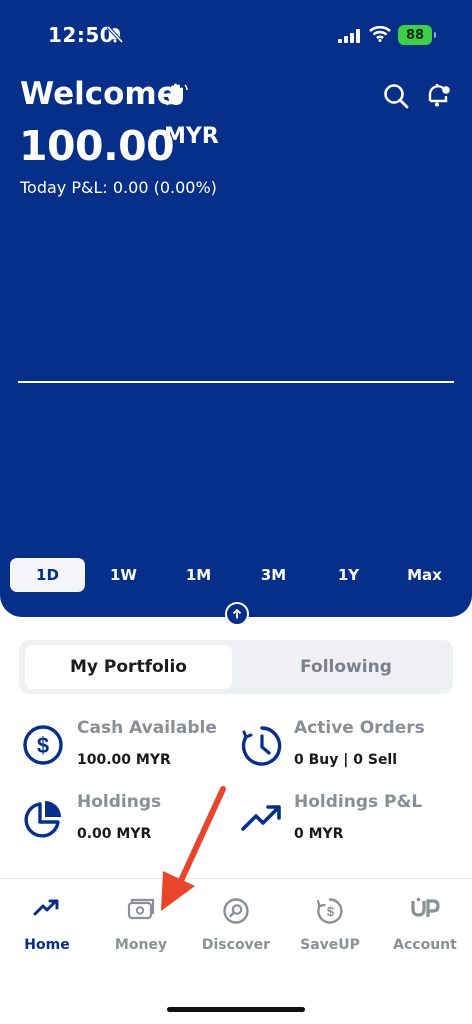 The height and width of the screenshot is (1024, 472). I want to click on holdings-pnl-value: 0 MYR, so click(319, 834).